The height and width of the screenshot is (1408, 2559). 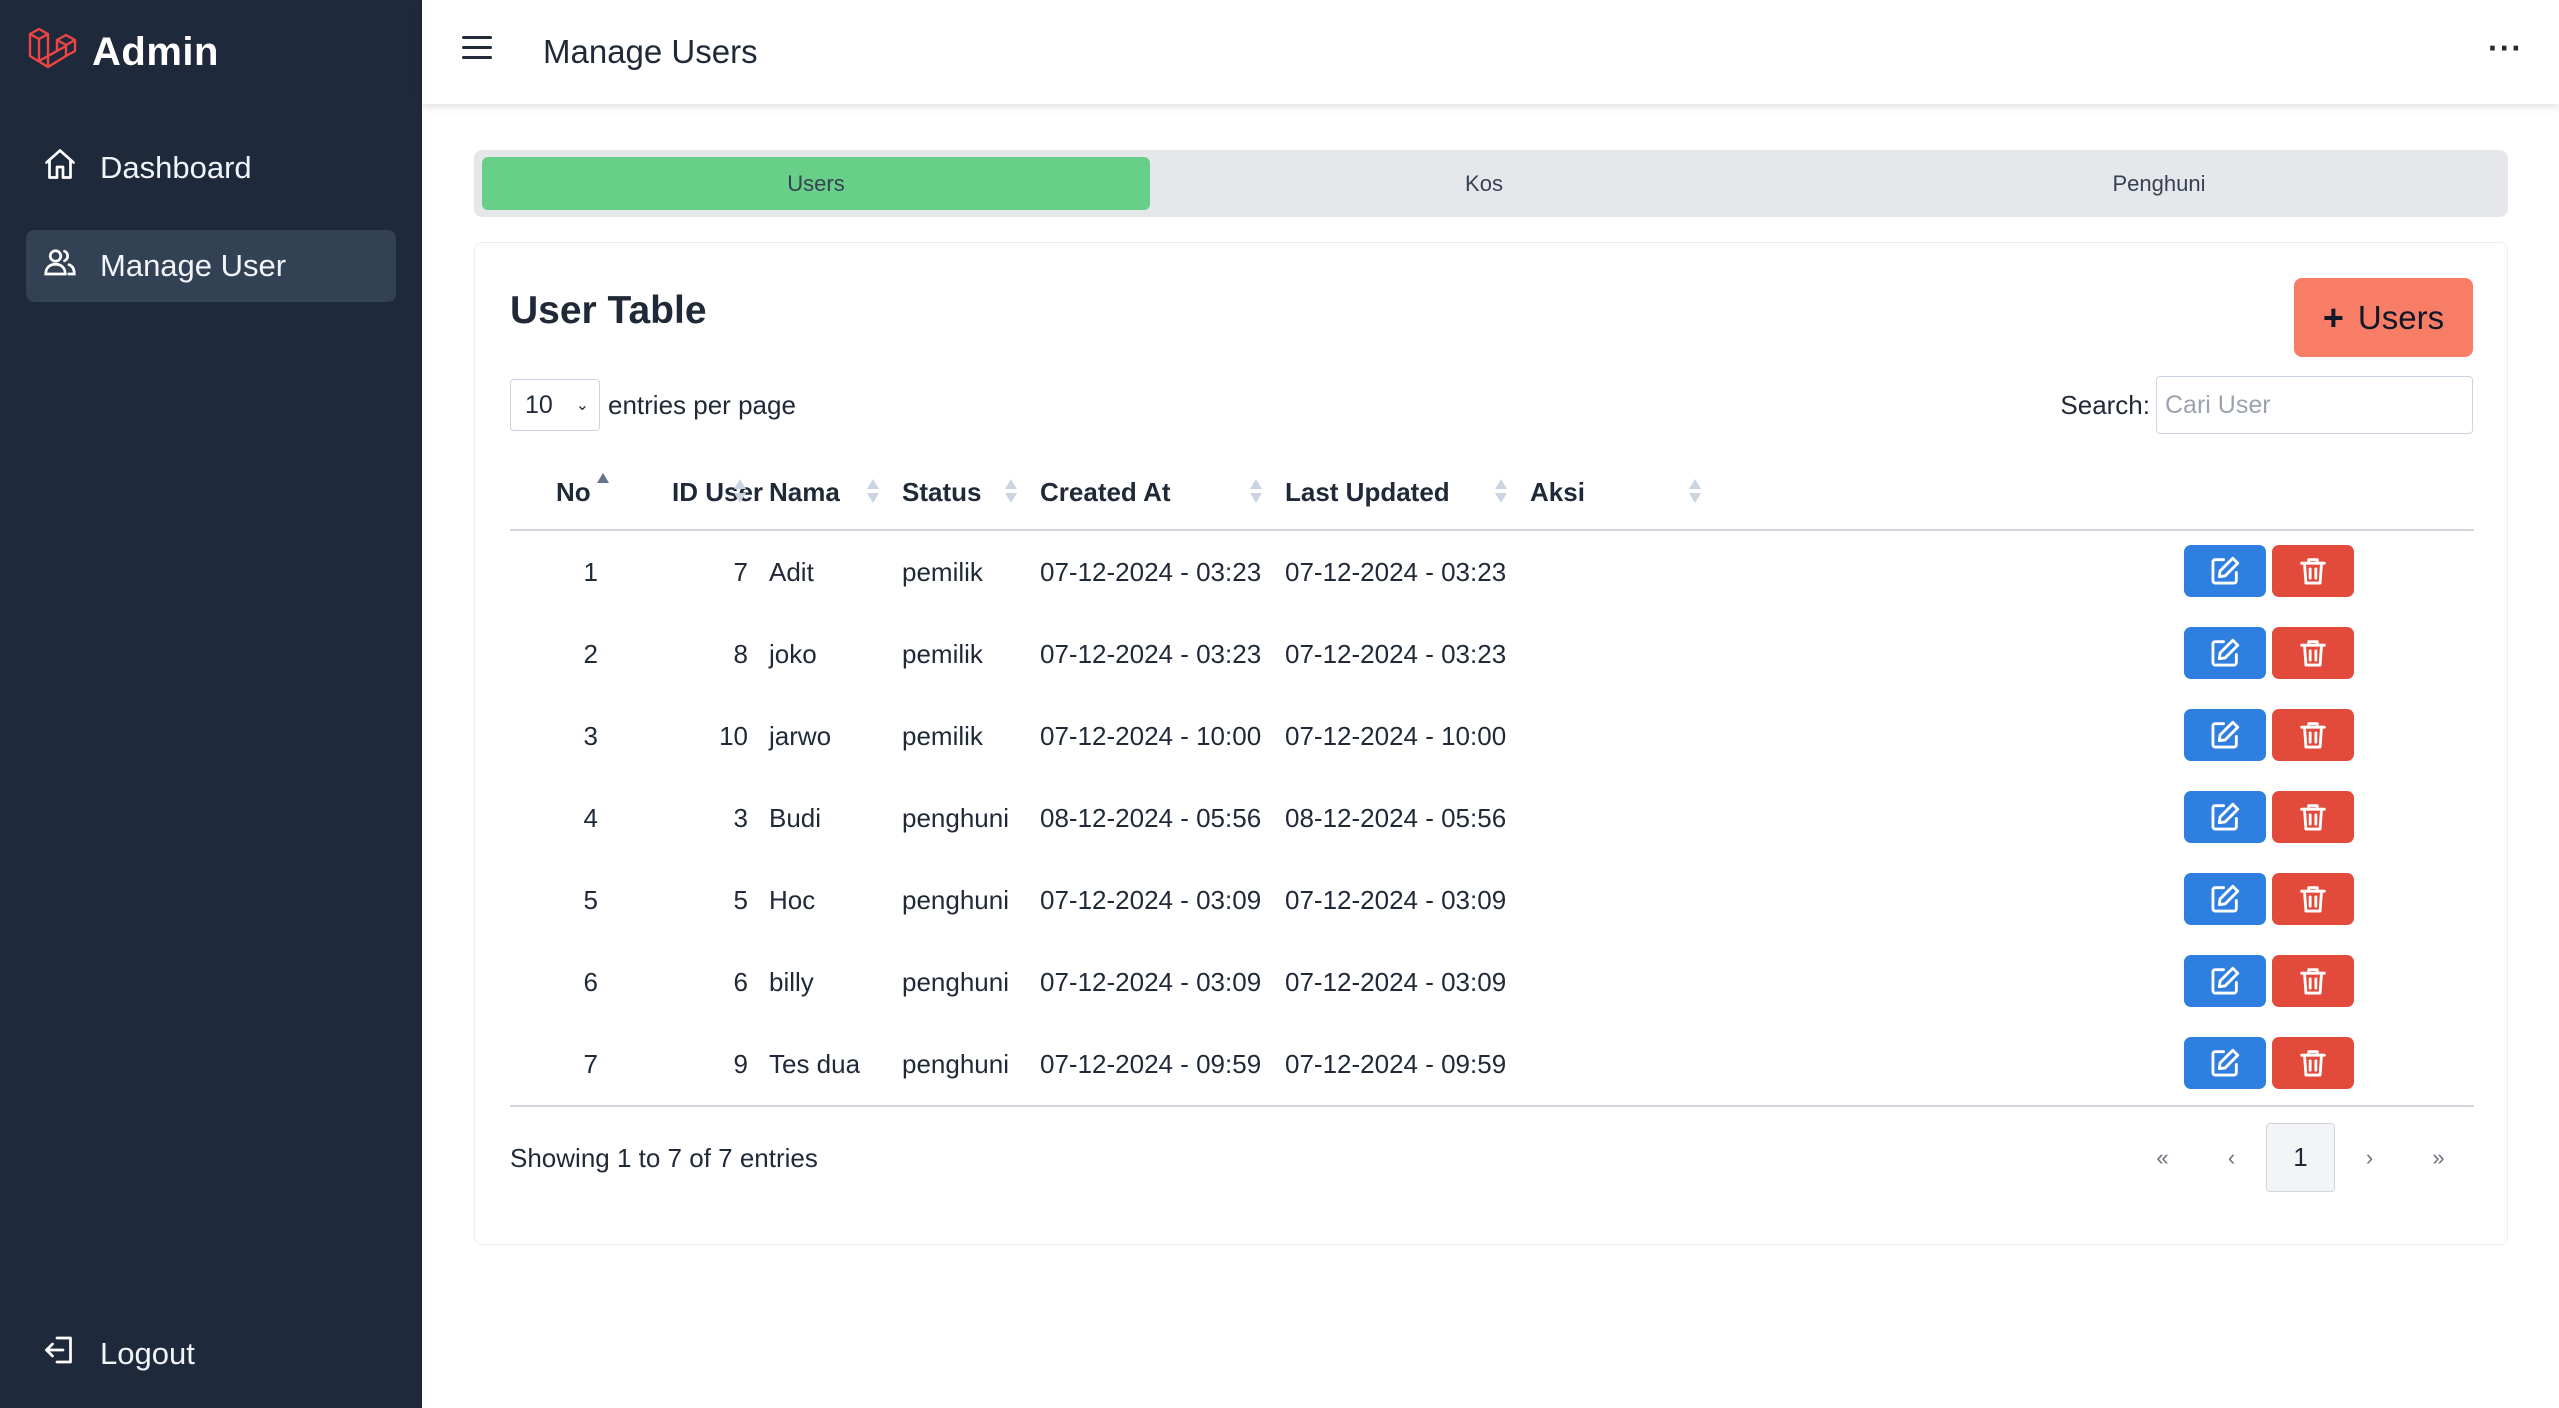 I want to click on first-page-button: «, so click(x=2162, y=1157).